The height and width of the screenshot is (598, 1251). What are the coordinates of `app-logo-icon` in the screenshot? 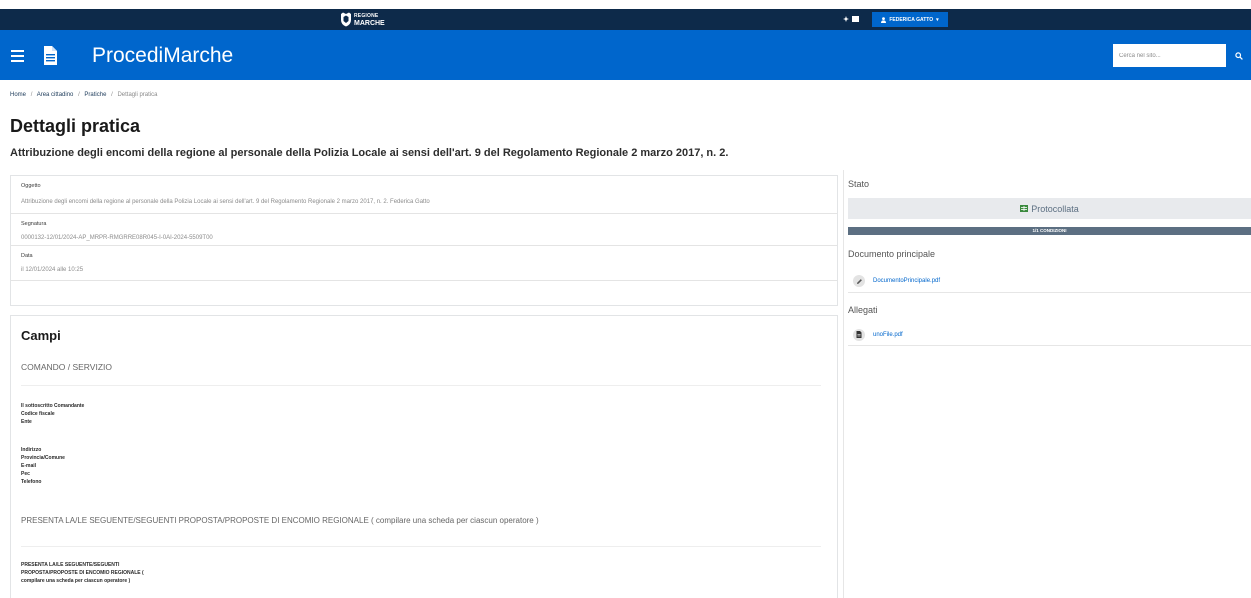 It's located at (50, 55).